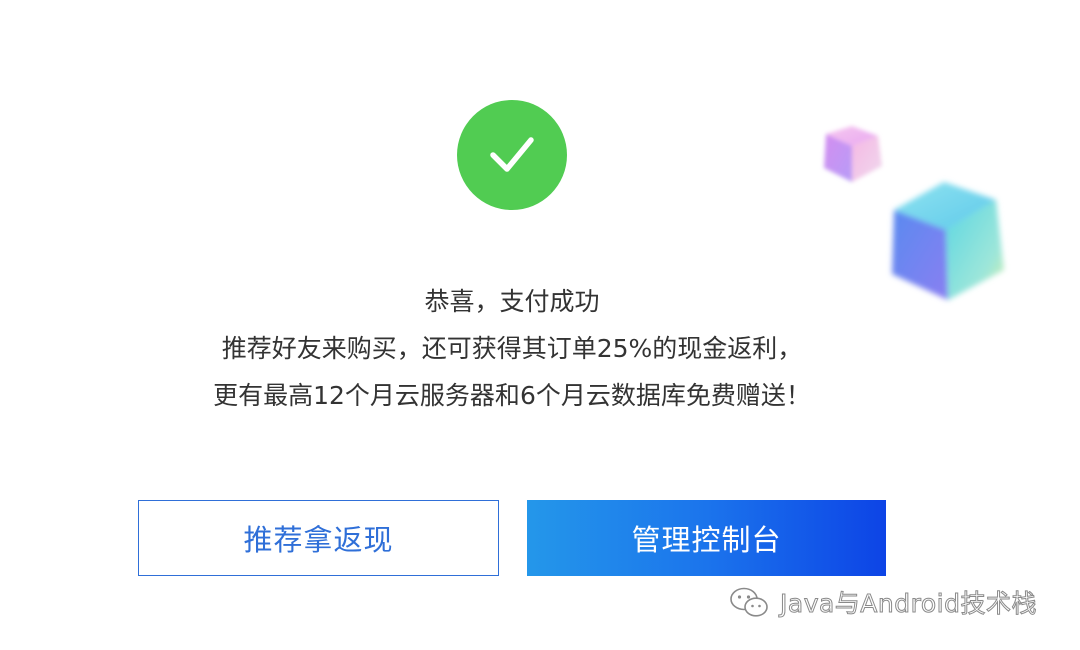  I want to click on referral-cashback-button: 推荐拿返现, so click(318, 538).